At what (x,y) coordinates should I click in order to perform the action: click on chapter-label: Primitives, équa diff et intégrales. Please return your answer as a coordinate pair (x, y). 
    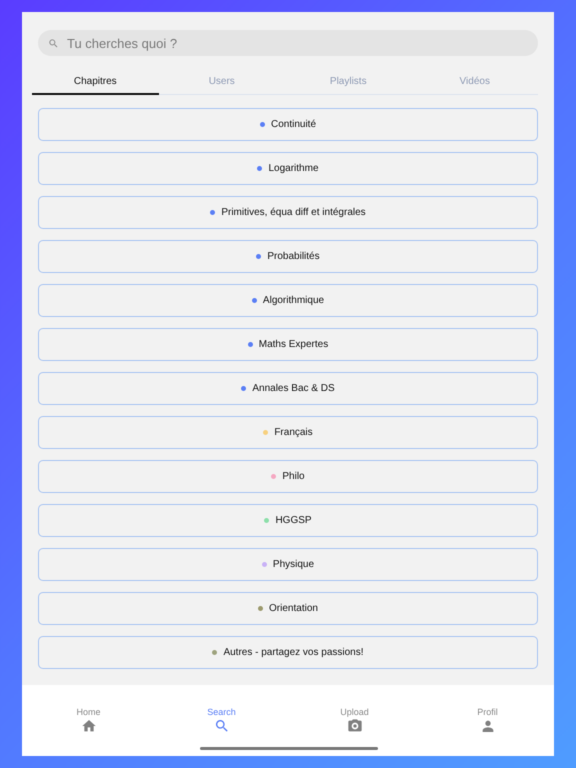
    Looking at the image, I should click on (293, 212).